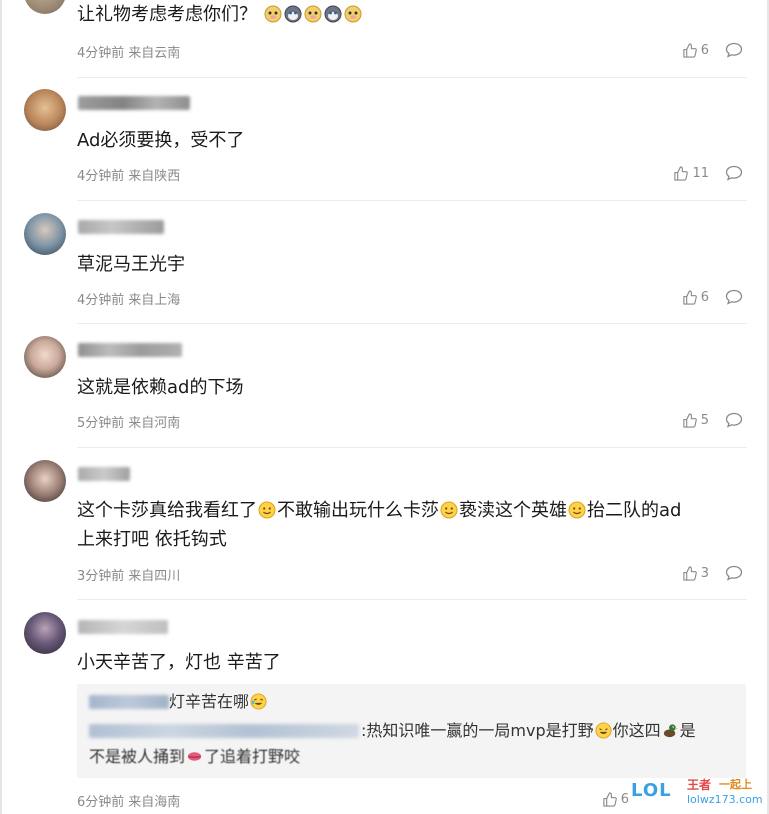 The width and height of the screenshot is (769, 814). Describe the element at coordinates (258, 701) in the screenshot. I see `tears-of-joy-emoji-icon` at that location.